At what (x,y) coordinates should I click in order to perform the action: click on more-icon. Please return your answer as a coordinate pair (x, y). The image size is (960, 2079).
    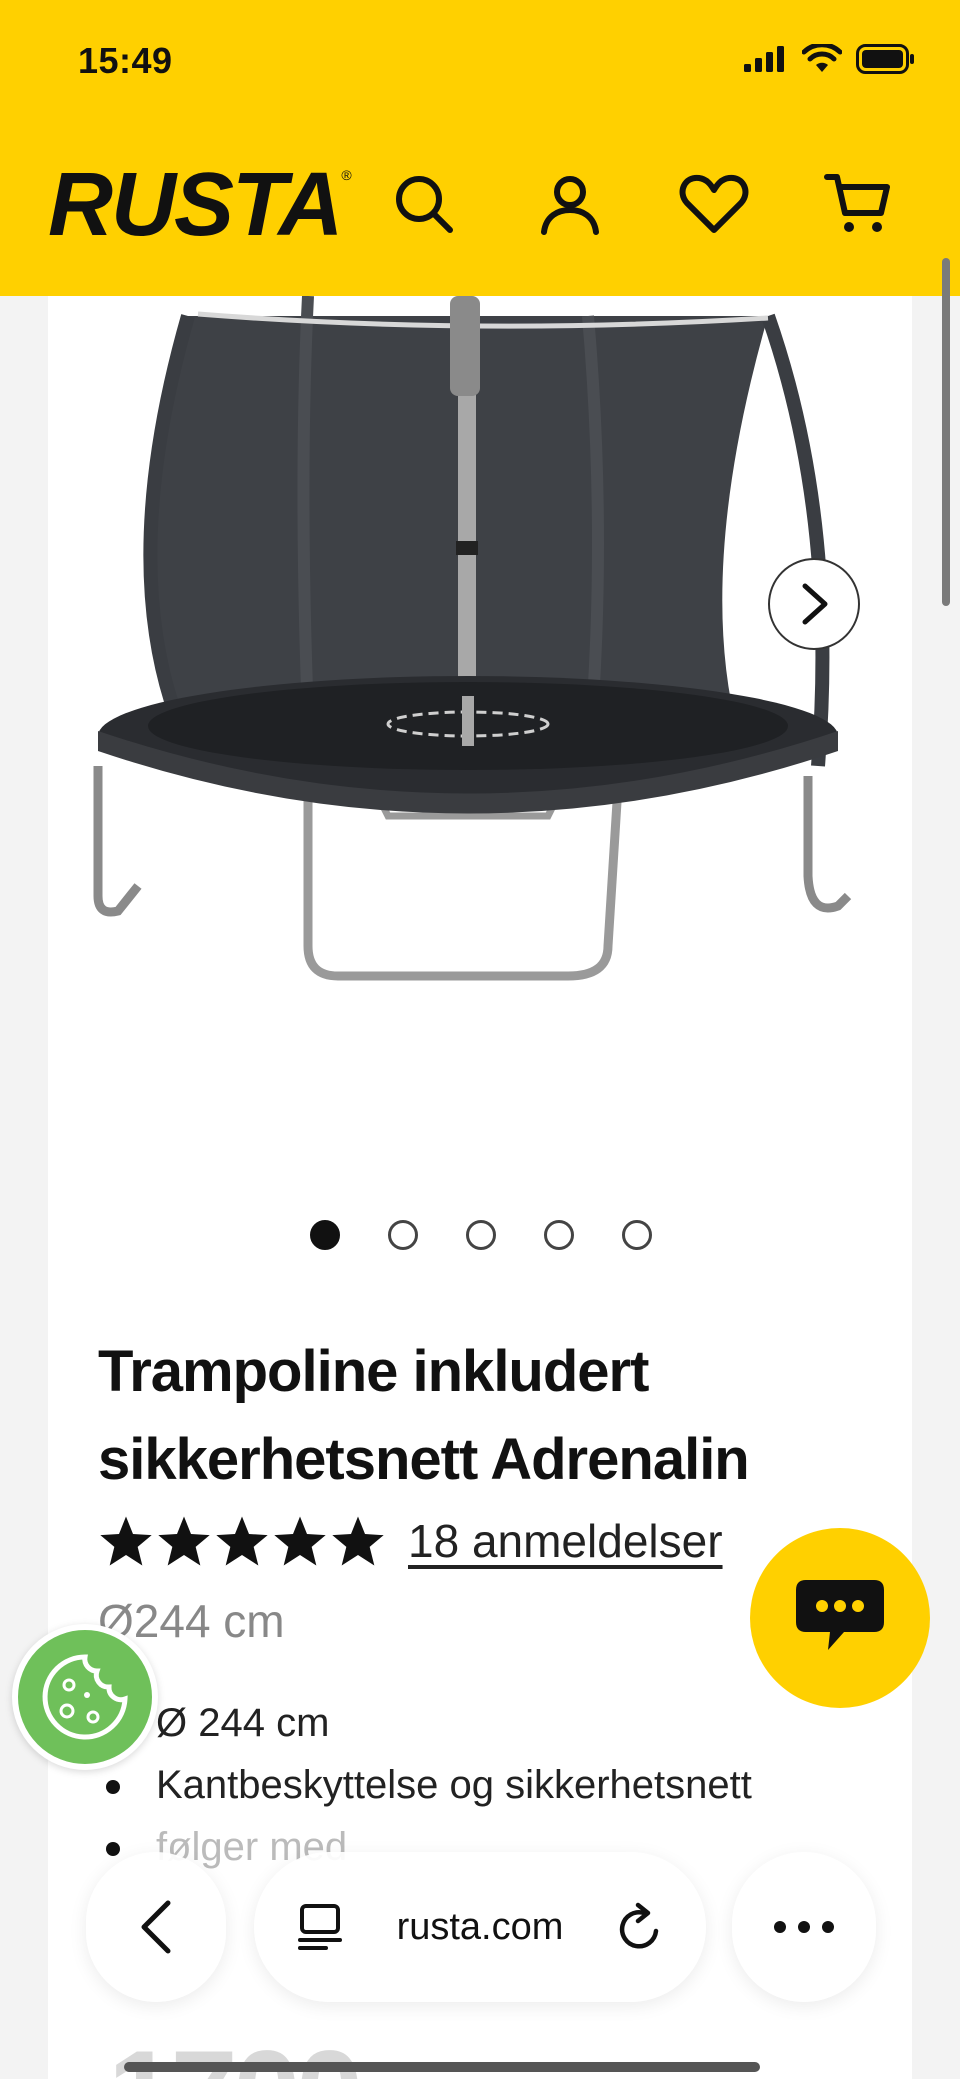
    Looking at the image, I should click on (804, 1927).